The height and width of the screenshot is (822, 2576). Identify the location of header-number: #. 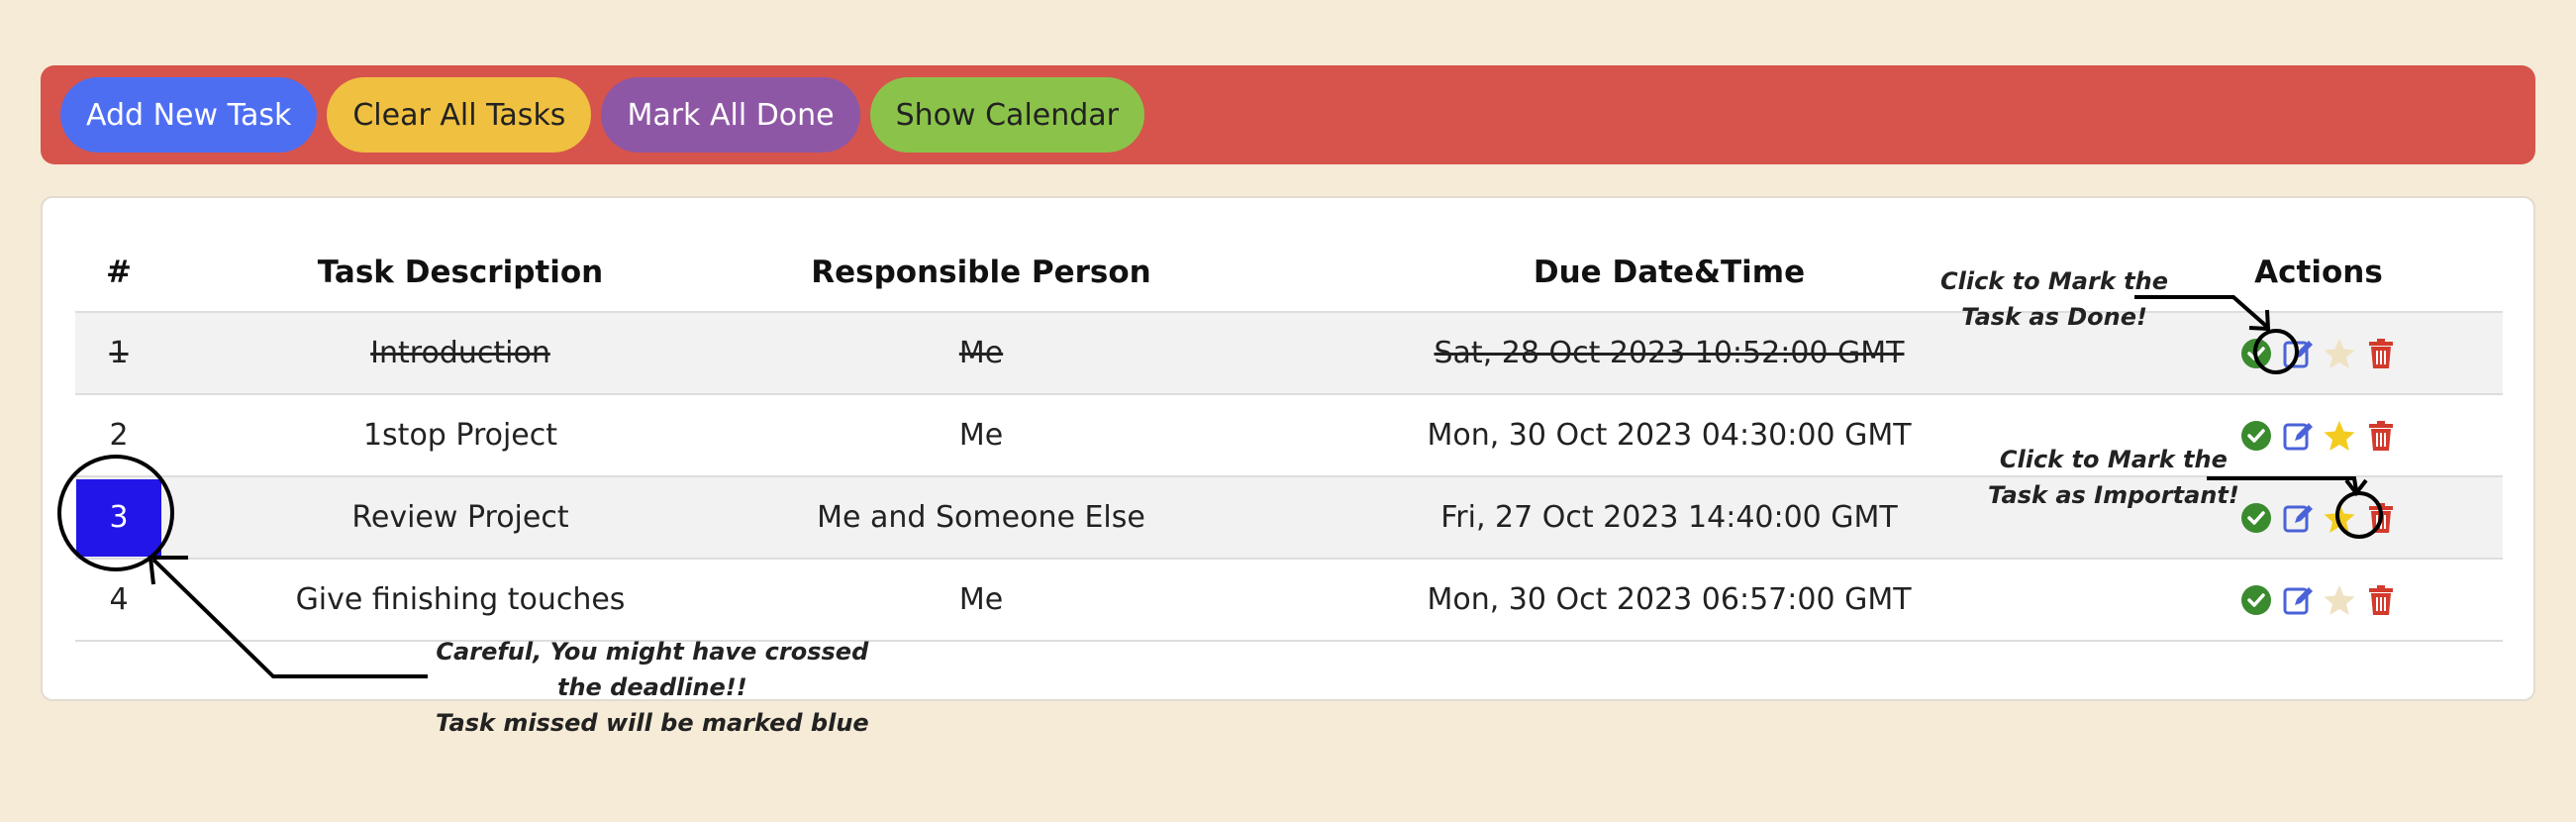
(118, 273).